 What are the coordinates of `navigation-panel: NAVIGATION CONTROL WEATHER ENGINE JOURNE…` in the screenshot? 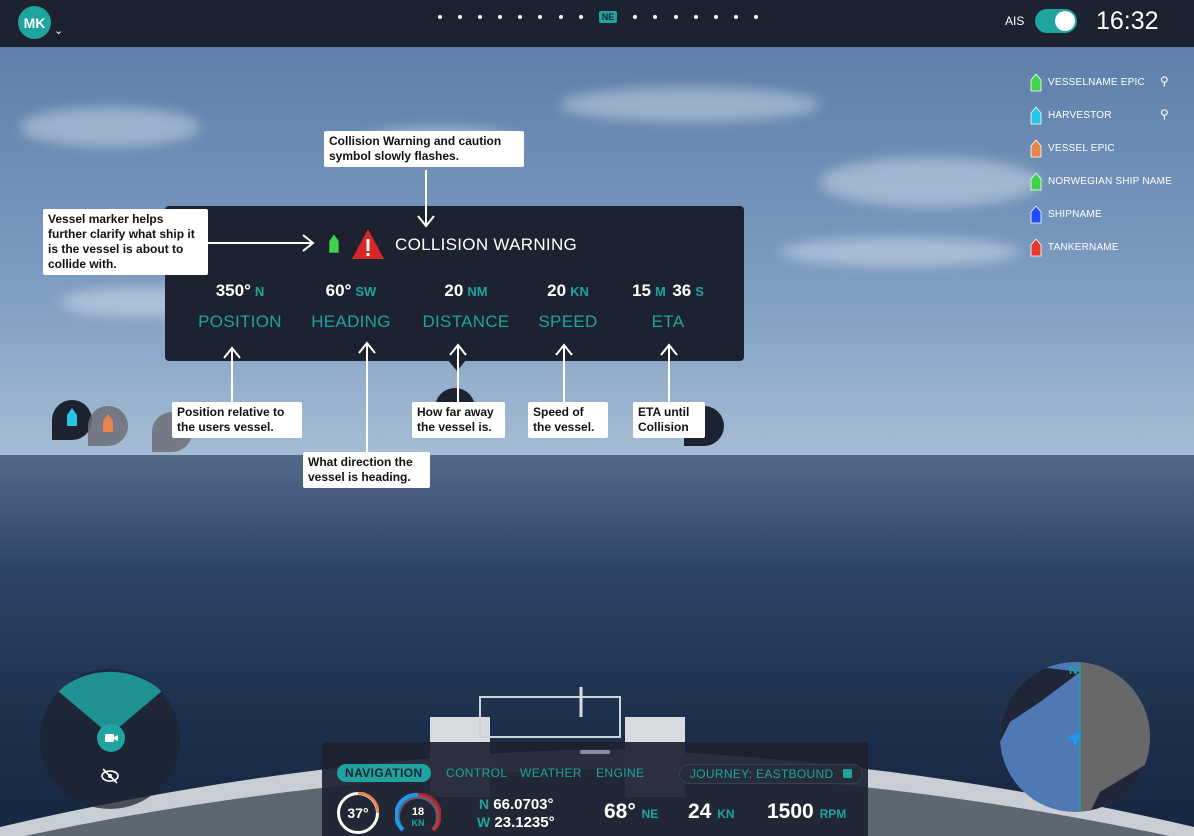 It's located at (595, 789).